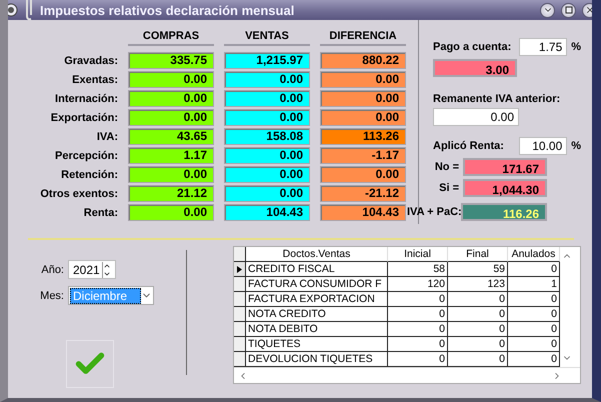  I want to click on table-cell: NOTA DEBITO, so click(317, 329).